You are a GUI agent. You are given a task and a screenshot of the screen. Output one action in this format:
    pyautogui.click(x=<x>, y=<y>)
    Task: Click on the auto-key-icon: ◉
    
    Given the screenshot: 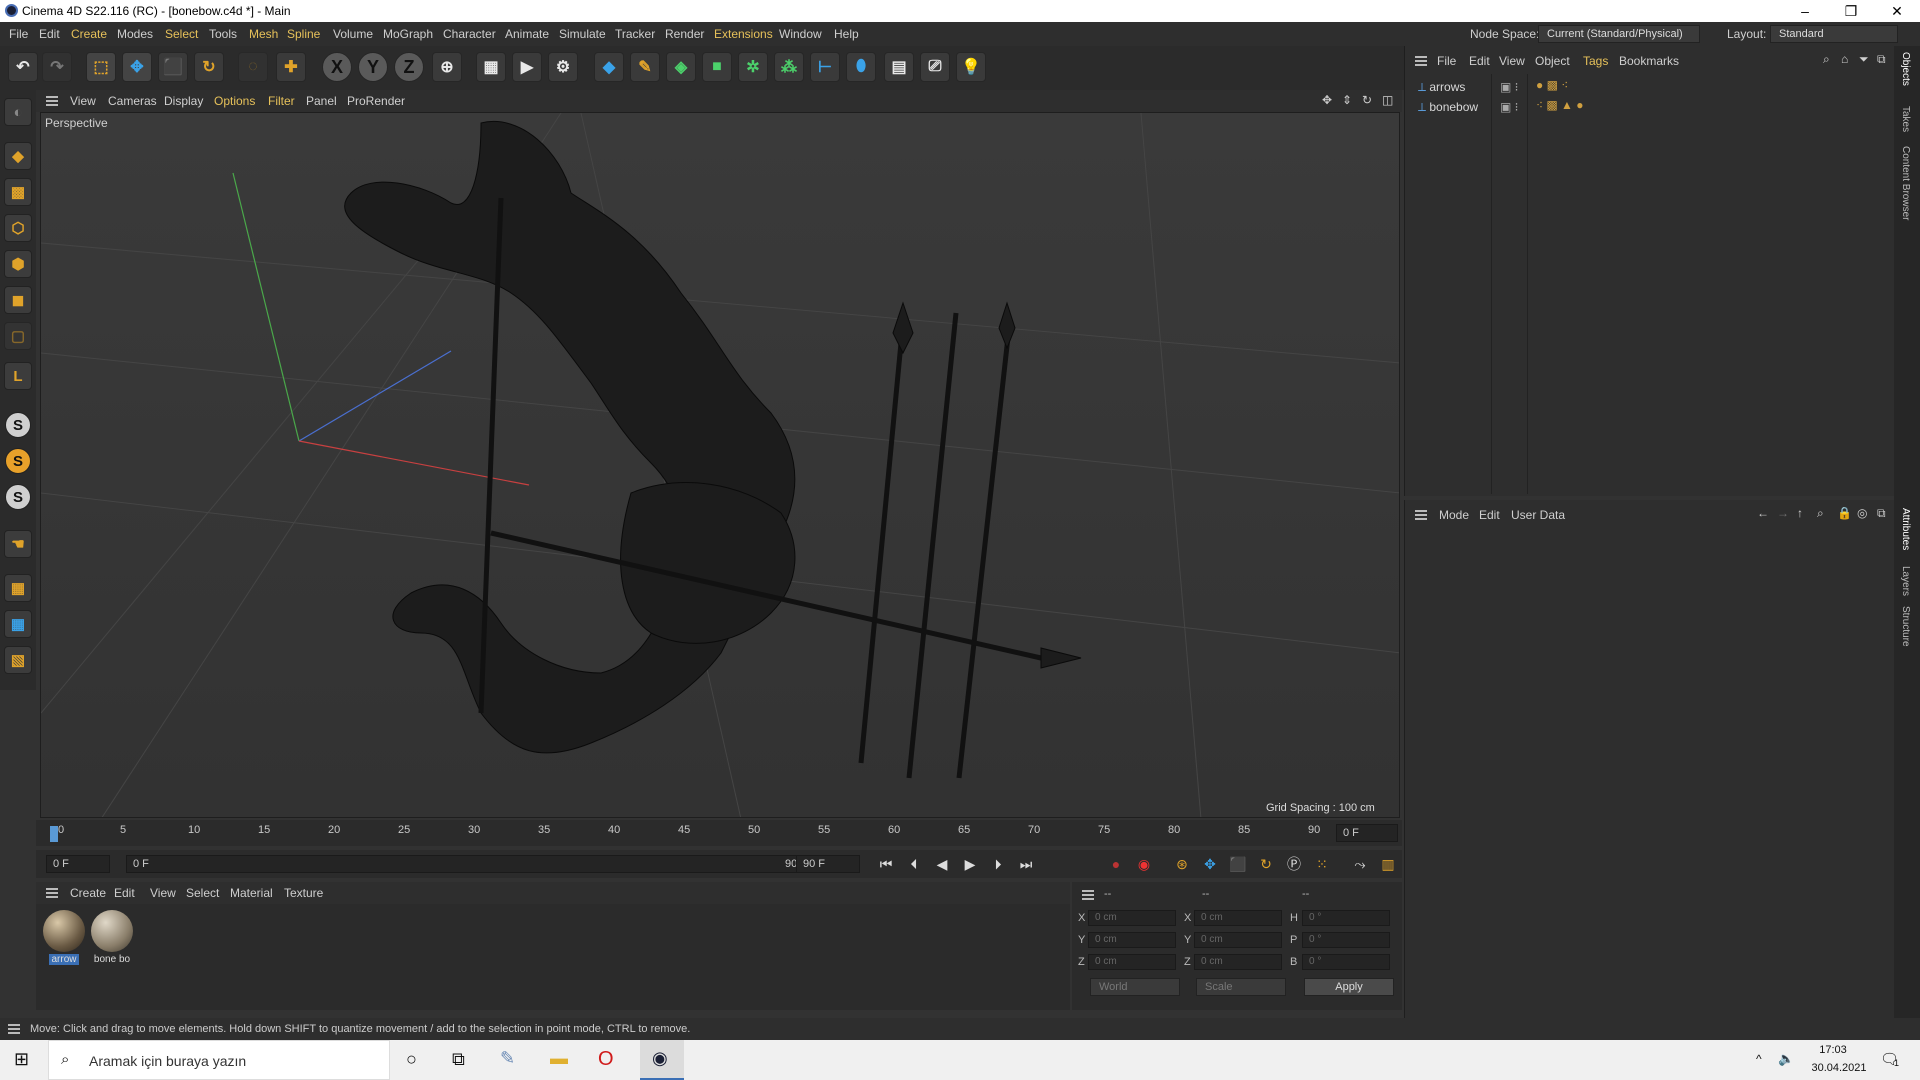 What is the action you would take?
    pyautogui.click(x=1144, y=864)
    